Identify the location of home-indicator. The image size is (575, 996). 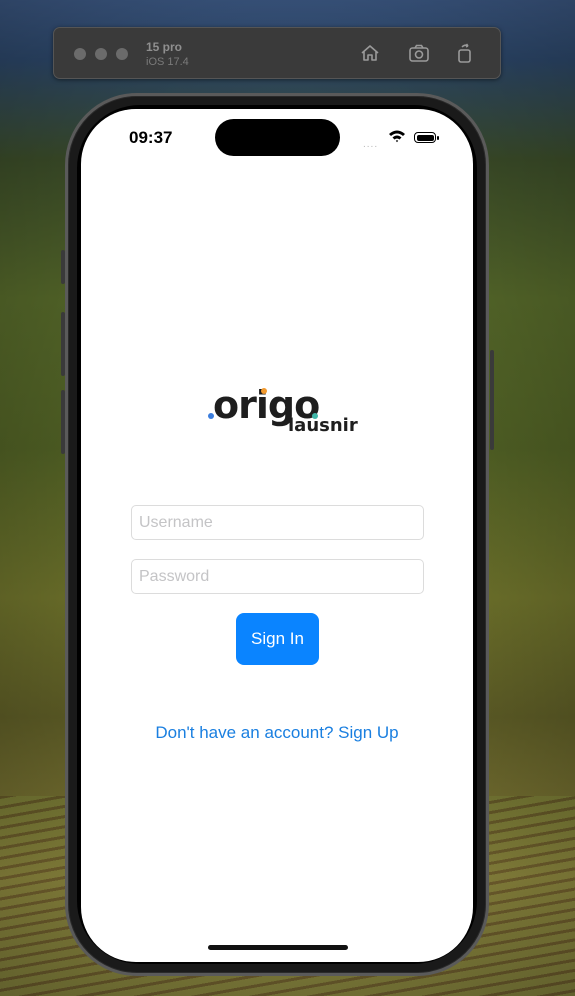
(278, 947).